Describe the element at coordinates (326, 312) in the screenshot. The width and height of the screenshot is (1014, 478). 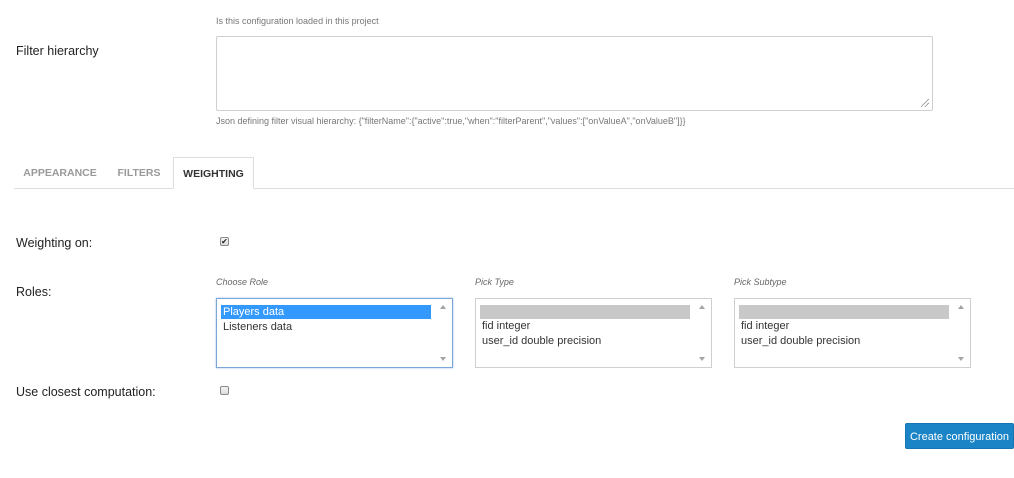
I see `list-item: Players data` at that location.